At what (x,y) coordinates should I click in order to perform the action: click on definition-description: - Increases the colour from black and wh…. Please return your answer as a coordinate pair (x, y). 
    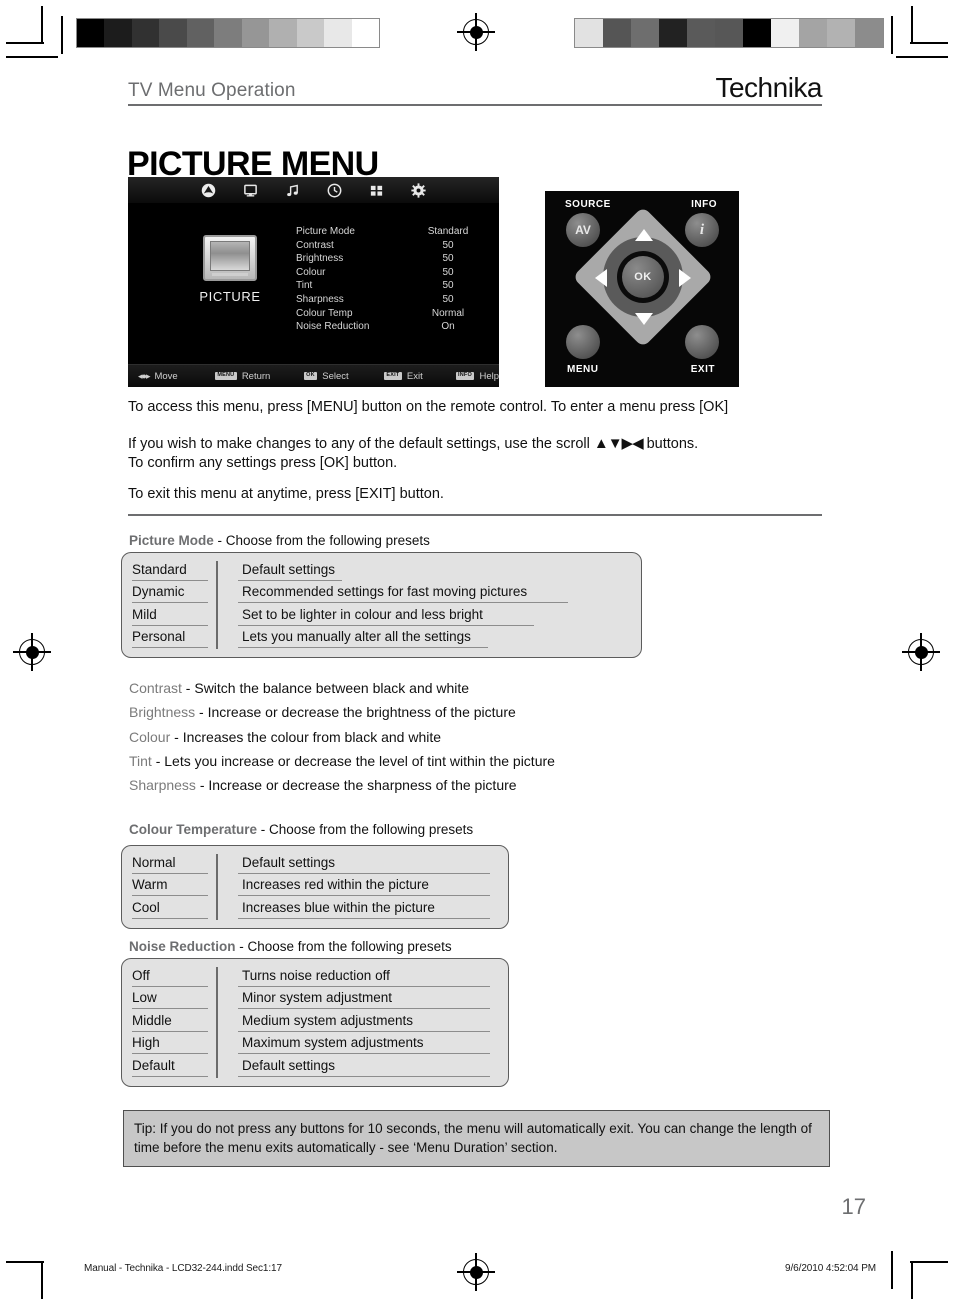
    Looking at the image, I should click on (306, 736).